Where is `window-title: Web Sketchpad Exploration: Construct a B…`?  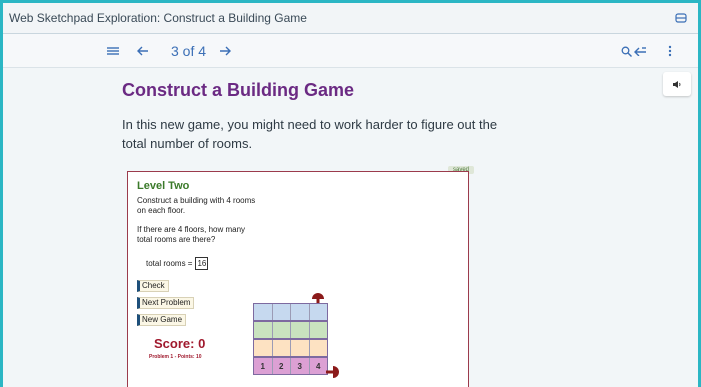 window-title: Web Sketchpad Exploration: Construct a B… is located at coordinates (158, 18).